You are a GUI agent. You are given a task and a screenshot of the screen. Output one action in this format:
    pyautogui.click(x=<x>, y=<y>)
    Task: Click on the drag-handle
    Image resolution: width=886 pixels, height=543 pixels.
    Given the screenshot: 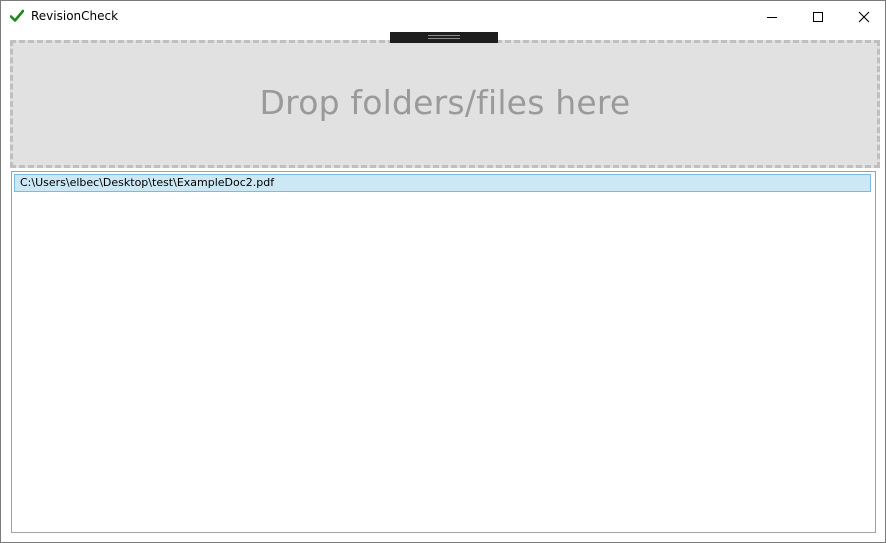 What is the action you would take?
    pyautogui.click(x=444, y=37)
    